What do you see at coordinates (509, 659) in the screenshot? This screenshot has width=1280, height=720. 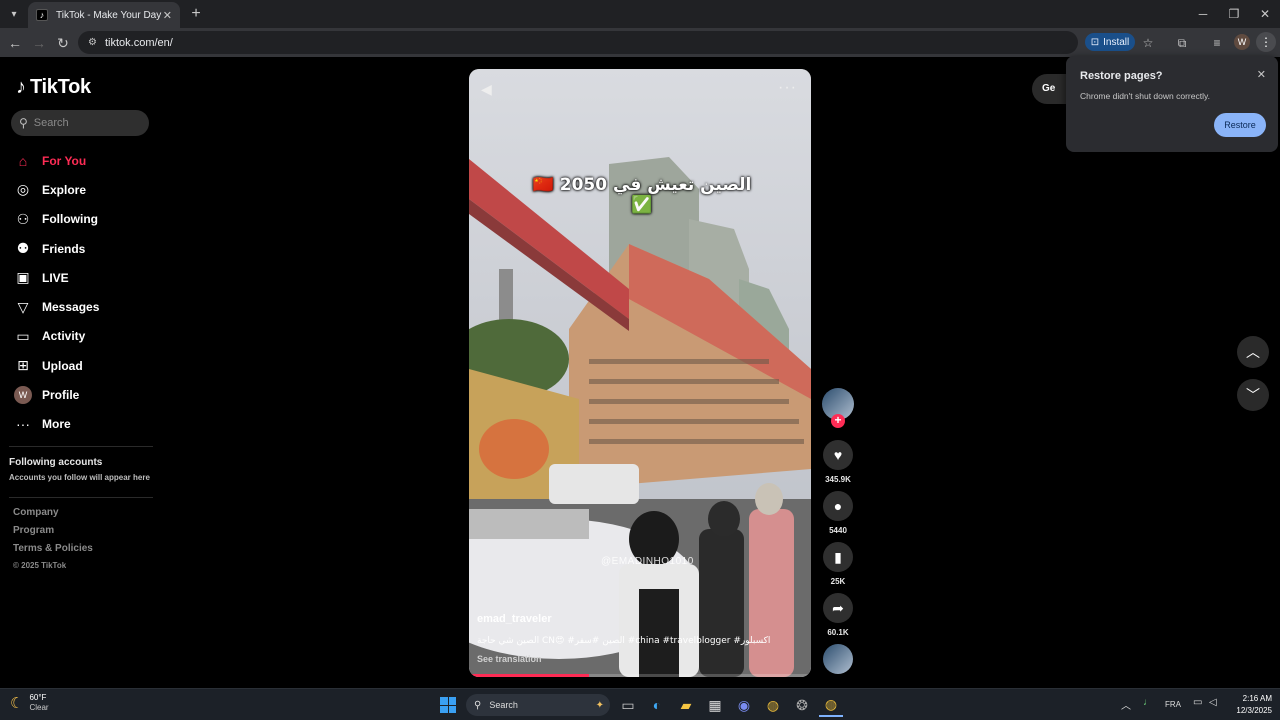 I see `see-translation-link: See translation` at bounding box center [509, 659].